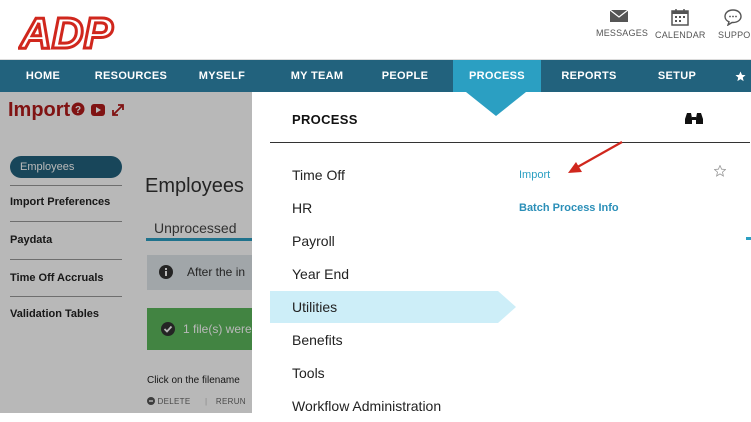 This screenshot has height=422, width=751. What do you see at coordinates (680, 35) in the screenshot?
I see `calendar-label: CALENDAR` at bounding box center [680, 35].